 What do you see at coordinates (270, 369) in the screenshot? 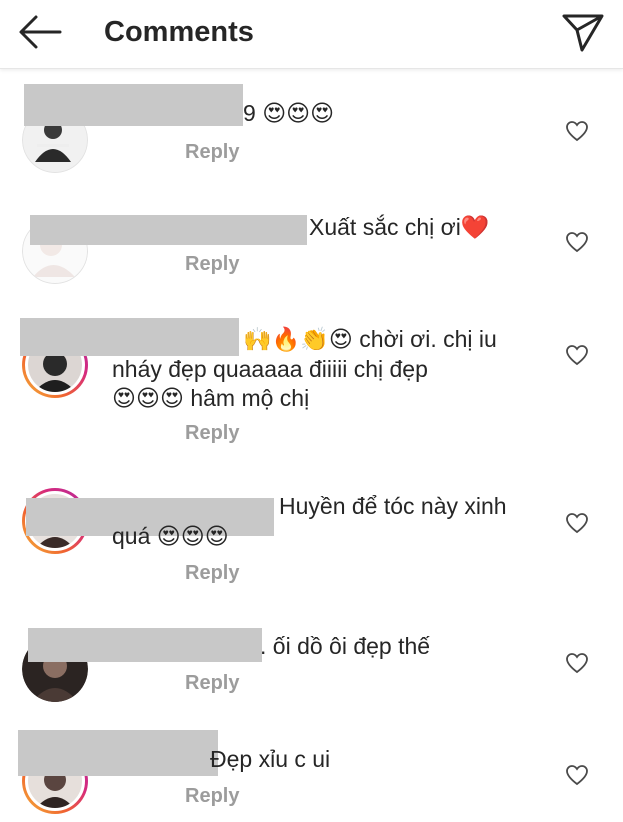
I see `comment-text-line2: nháy đẹp quaaaaa điiiii chị đẹp` at bounding box center [270, 369].